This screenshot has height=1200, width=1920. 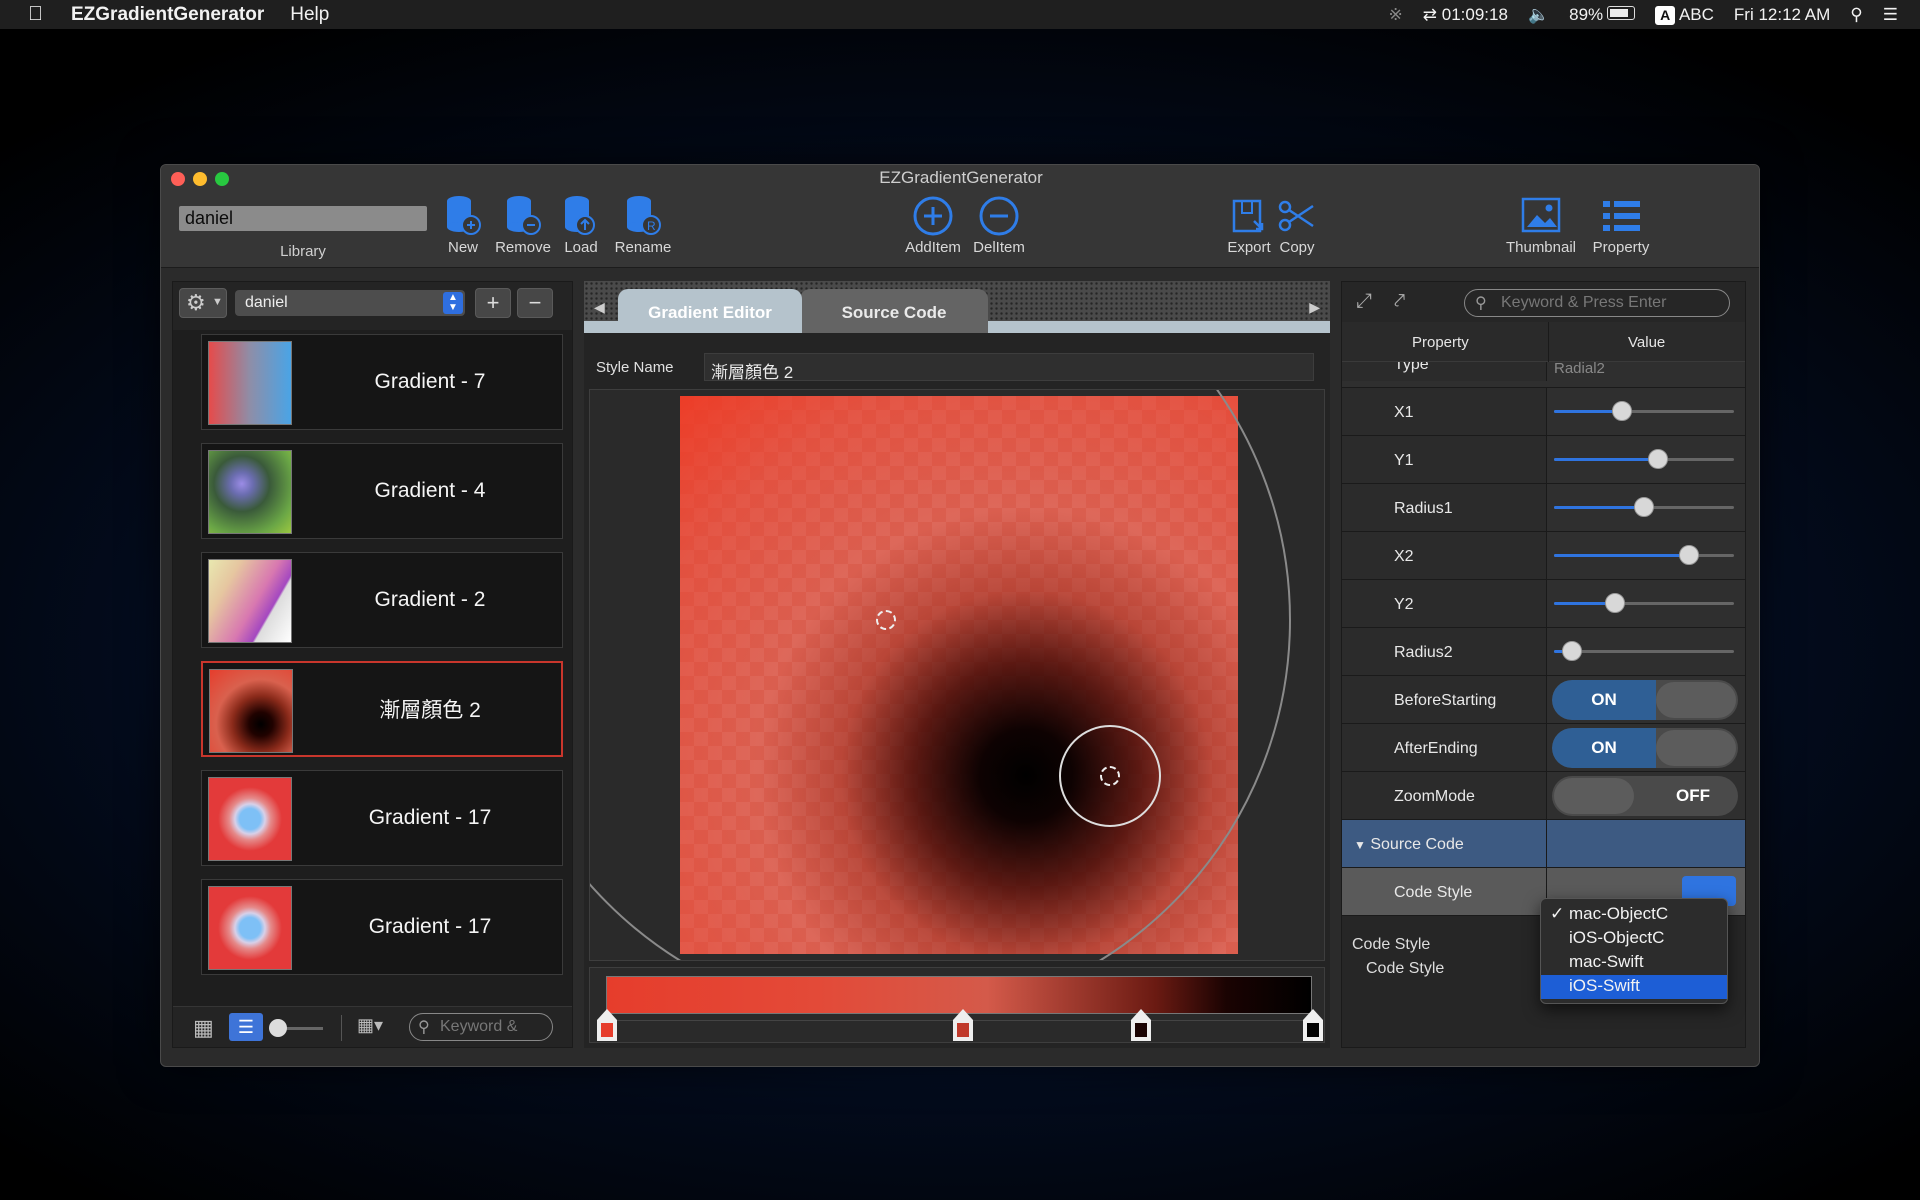 What do you see at coordinates (1696, 14) in the screenshot?
I see `input-source-label: ABC` at bounding box center [1696, 14].